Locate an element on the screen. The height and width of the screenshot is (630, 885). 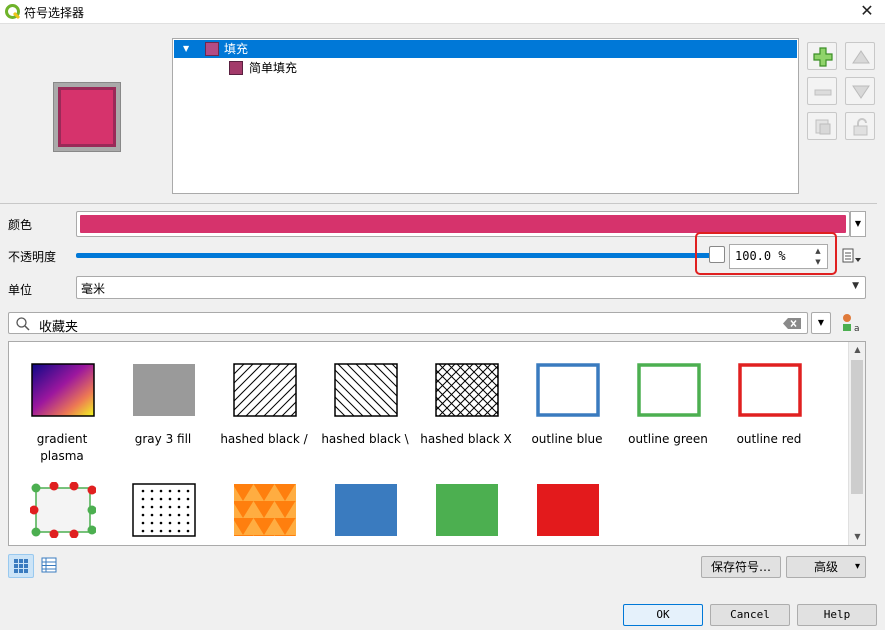
duplicate-layer-button is located at coordinates (822, 126).